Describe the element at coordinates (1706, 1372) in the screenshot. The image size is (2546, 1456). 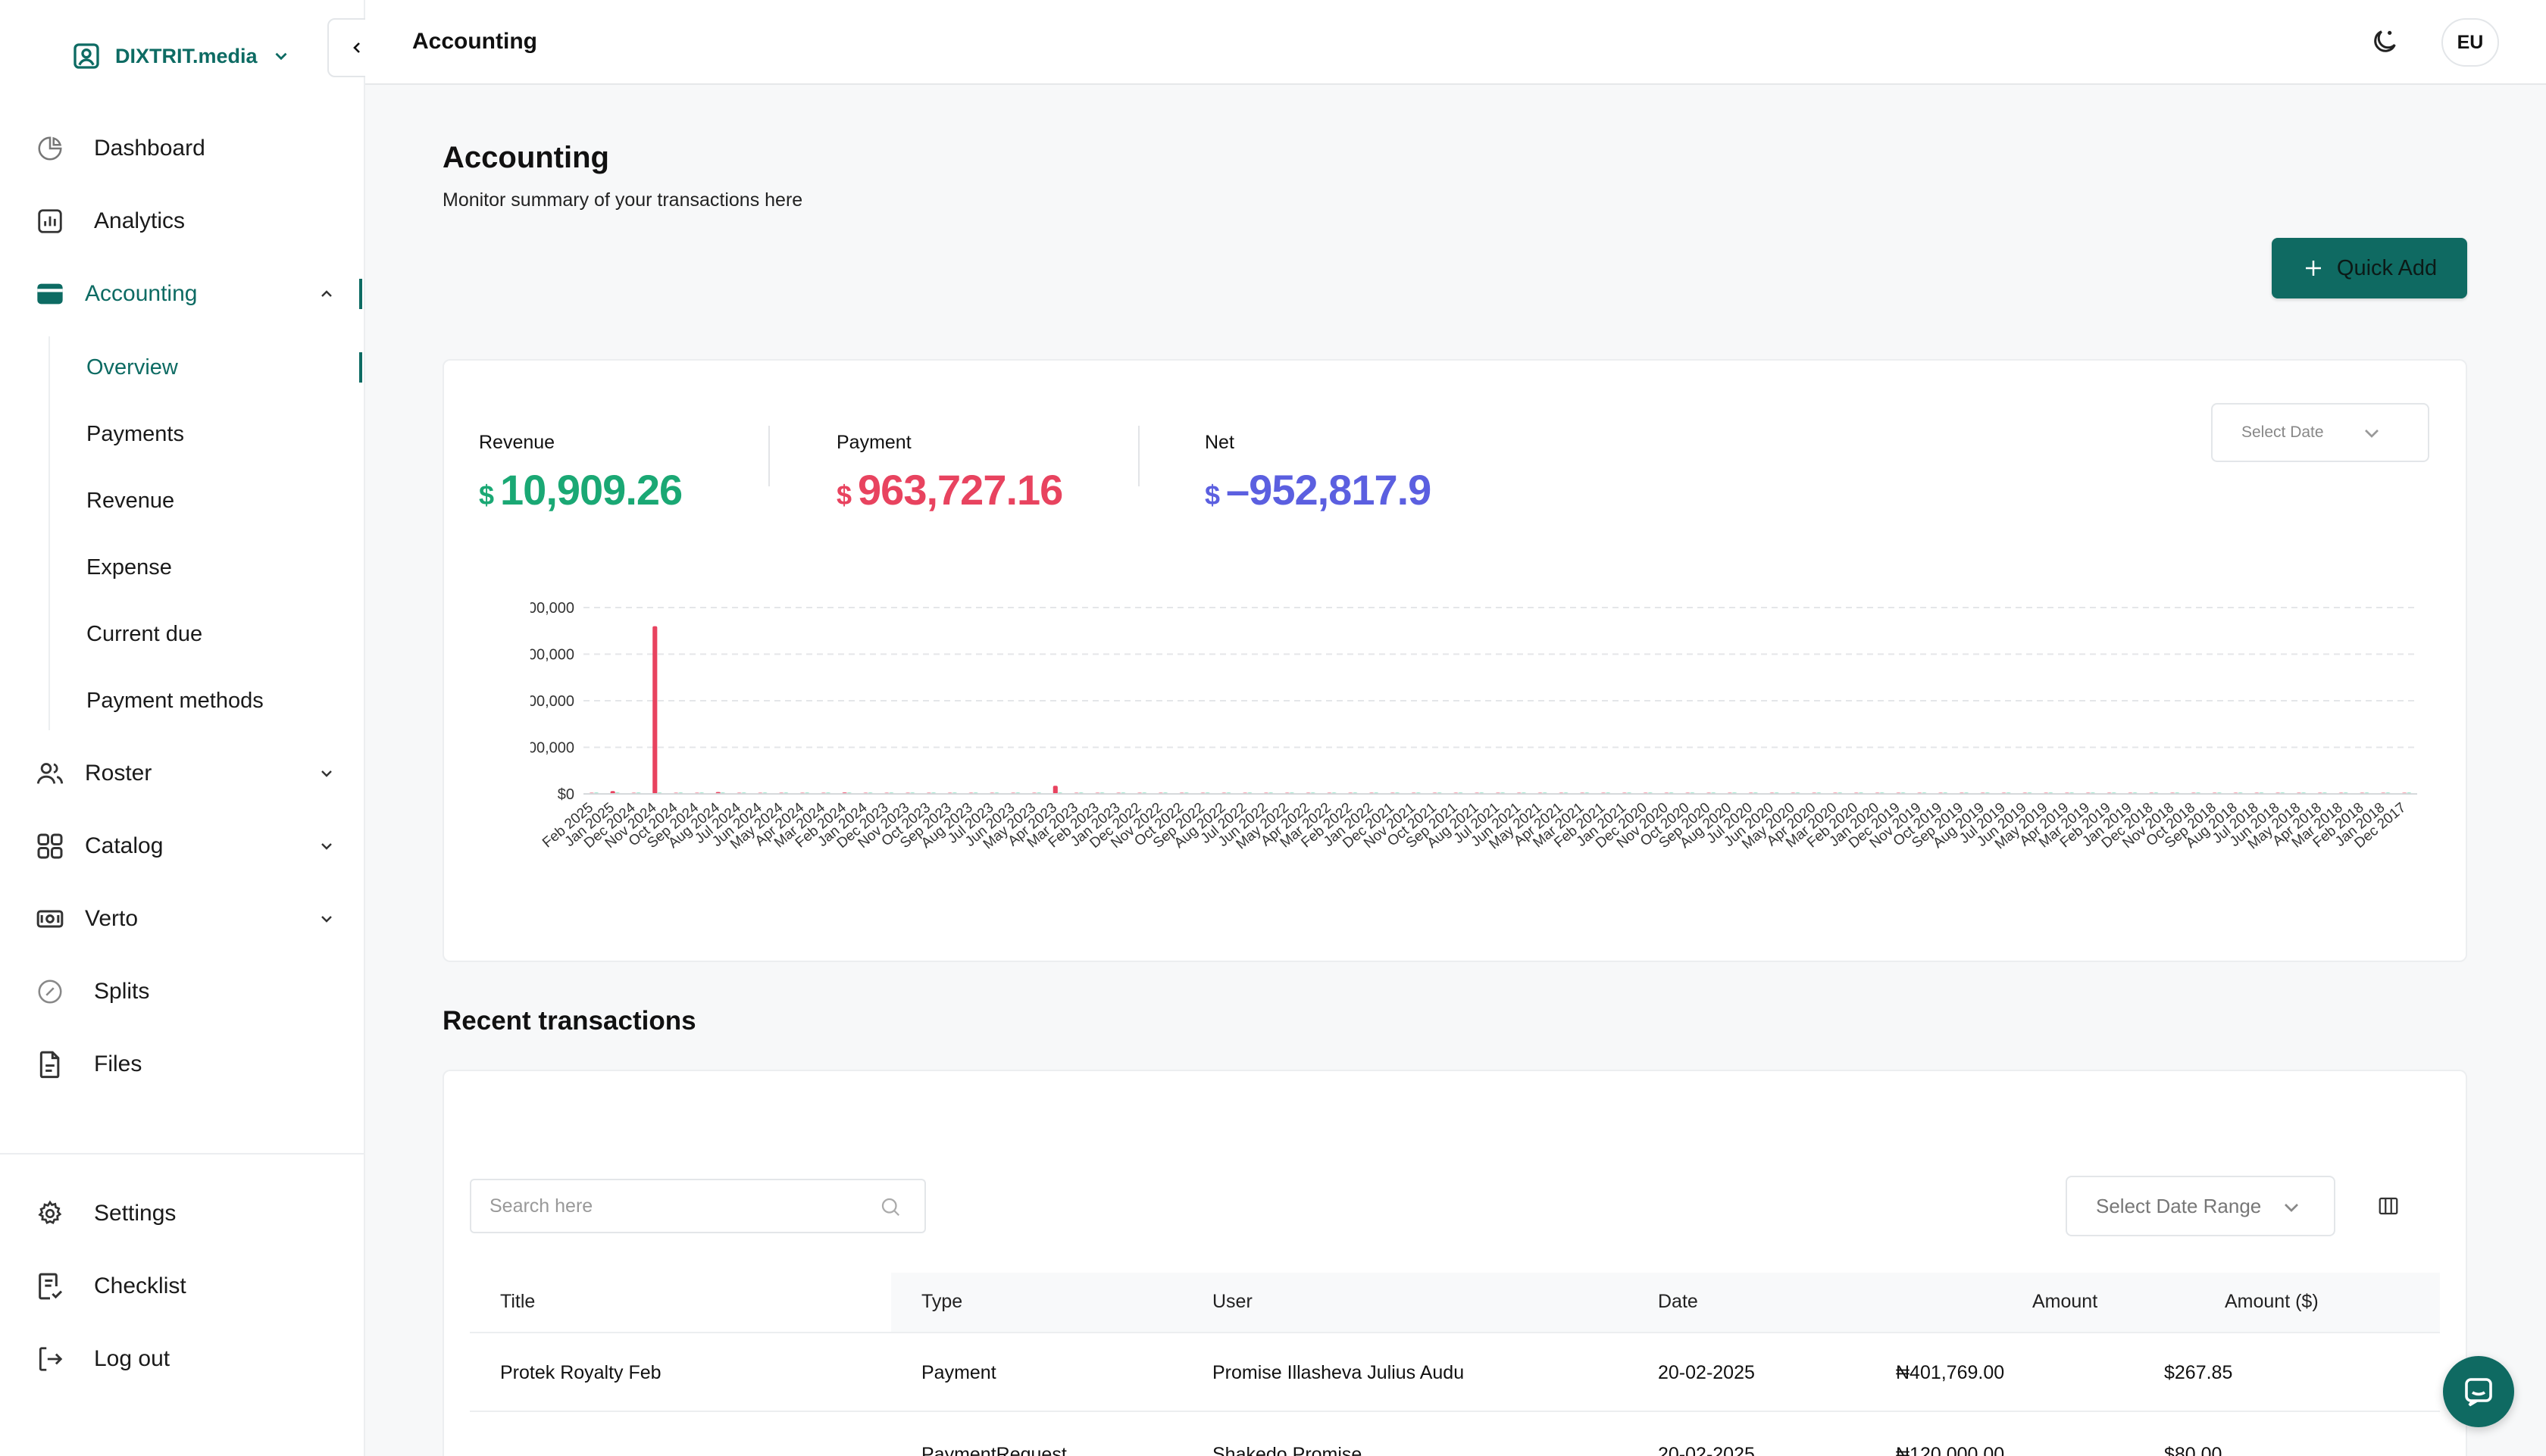
I see `cell-date: 20-02-2025` at that location.